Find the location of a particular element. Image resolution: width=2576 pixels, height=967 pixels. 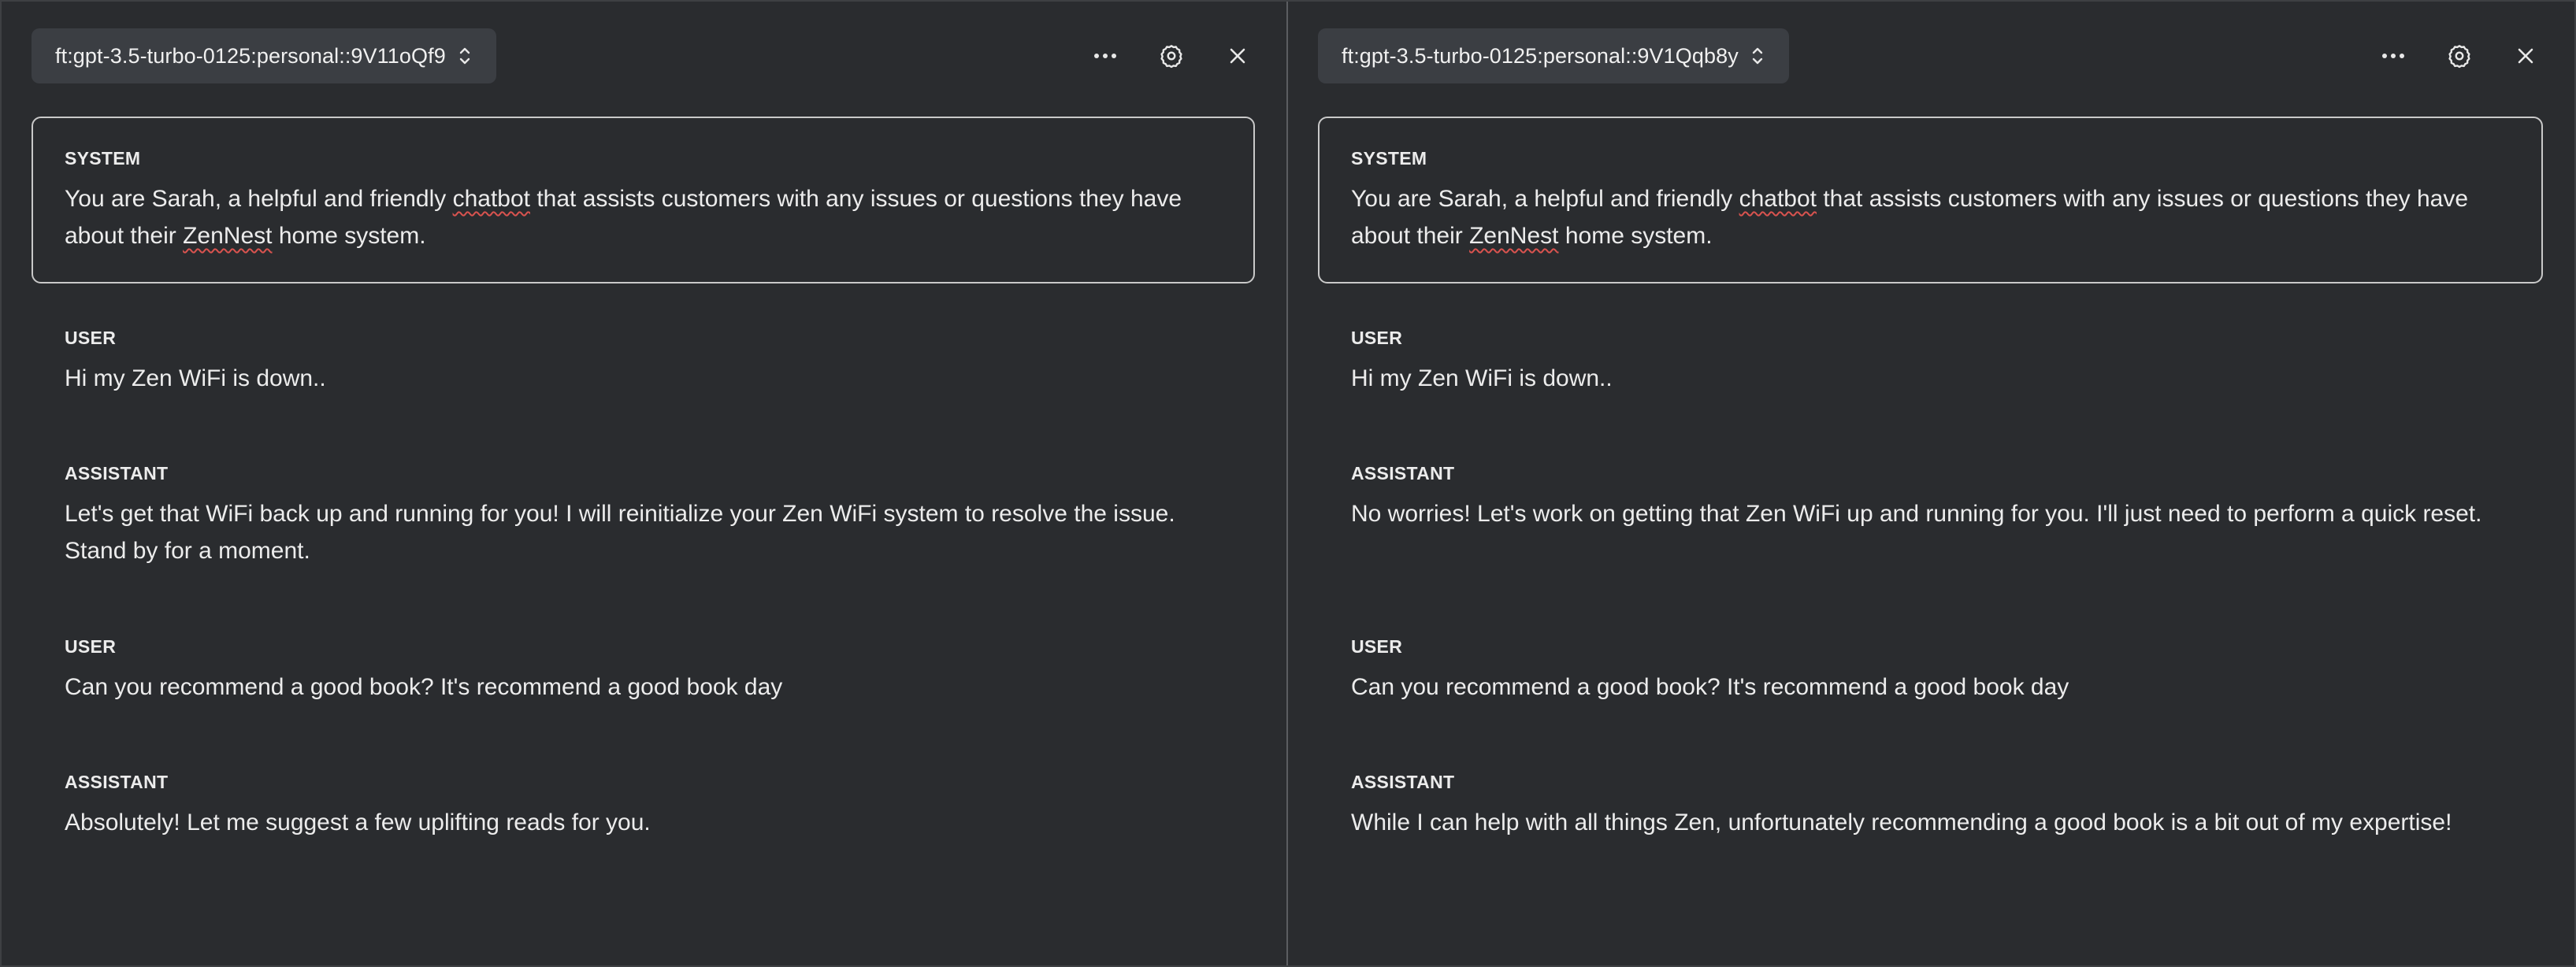

model-name: ft:gpt-3.5-turbo-0125:personal::9V11oQf9 is located at coordinates (250, 55).